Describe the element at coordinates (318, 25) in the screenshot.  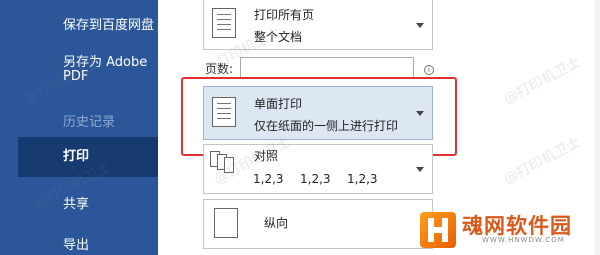
I see `print-range-dropdown: 打印所有页 整个文档` at that location.